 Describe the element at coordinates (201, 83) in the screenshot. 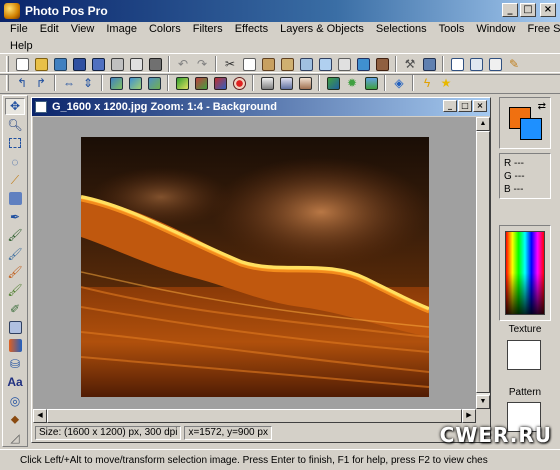

I see `levels-icon` at that location.